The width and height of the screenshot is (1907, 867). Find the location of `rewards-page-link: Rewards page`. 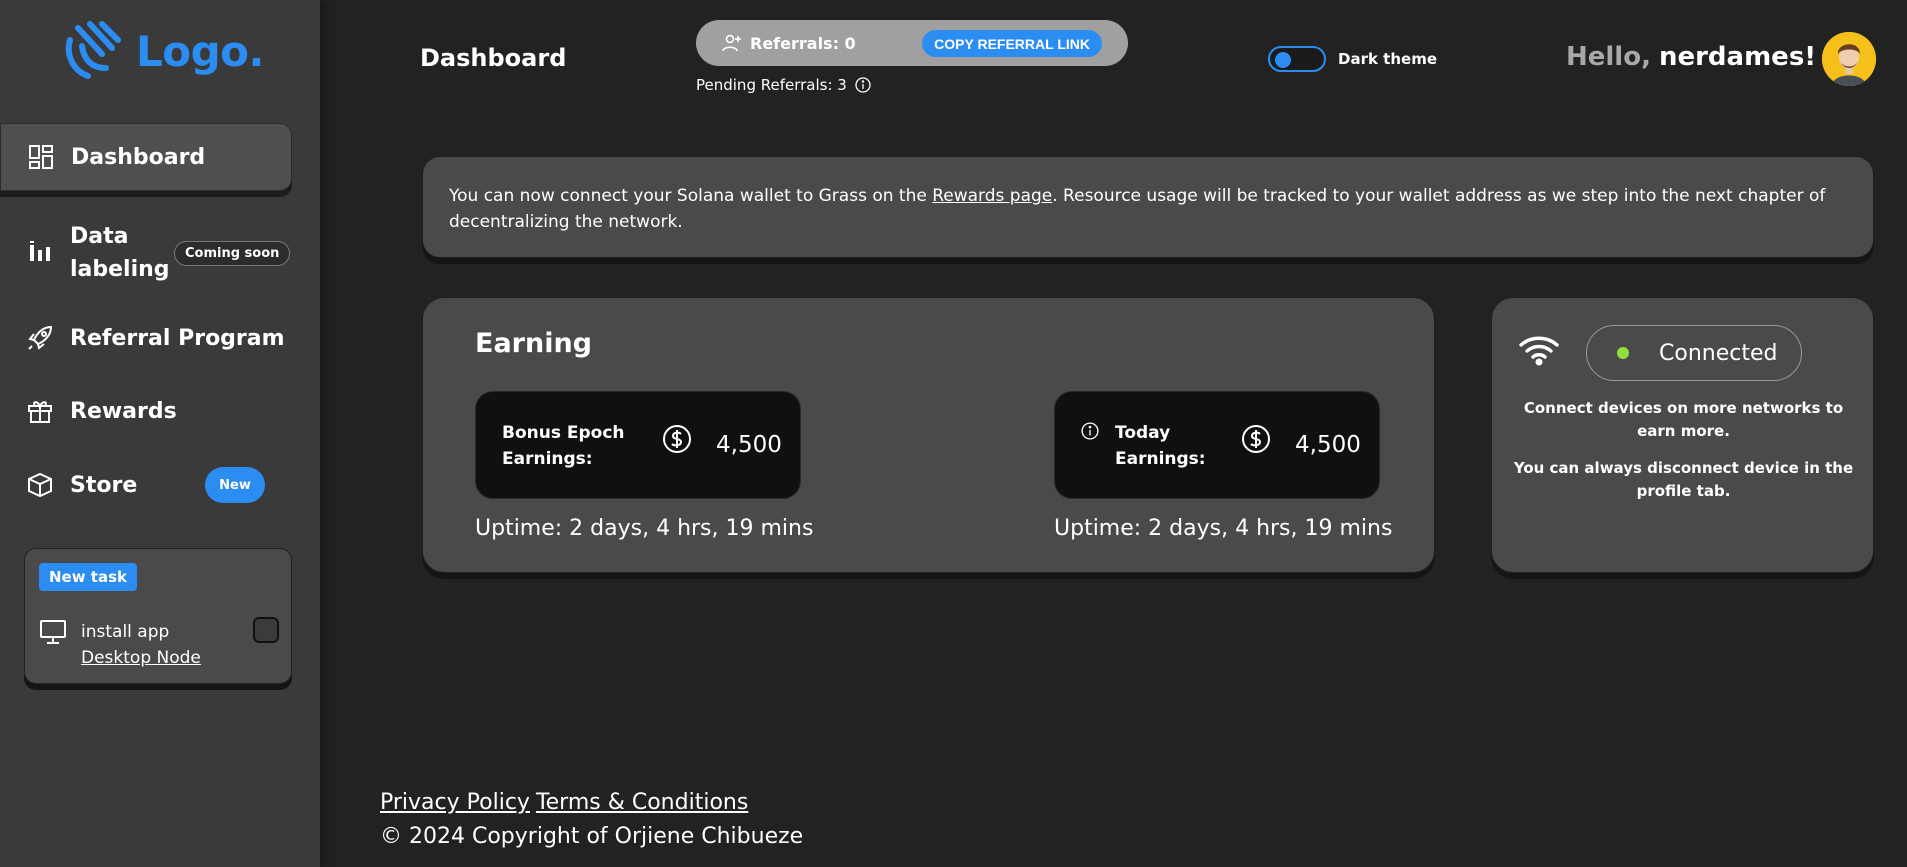

rewards-page-link: Rewards page is located at coordinates (992, 196).